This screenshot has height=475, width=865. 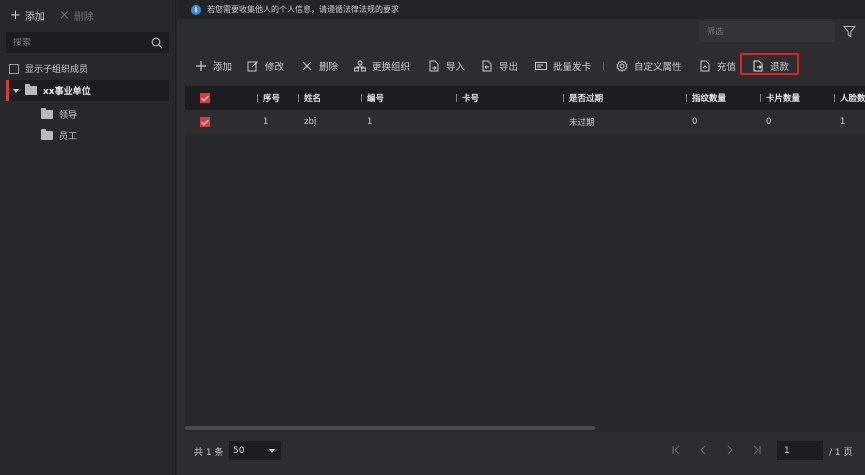 I want to click on tree-node-root-label: xx事业单位, so click(x=67, y=92).